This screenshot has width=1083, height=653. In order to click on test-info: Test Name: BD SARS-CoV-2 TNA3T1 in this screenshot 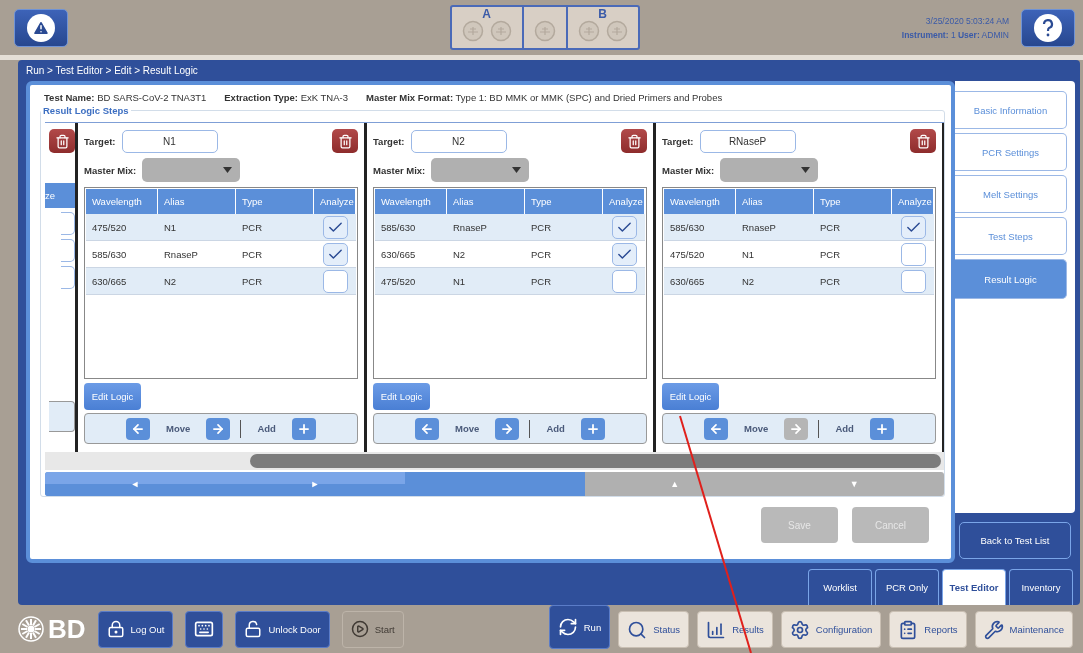, I will do `click(125, 97)`.